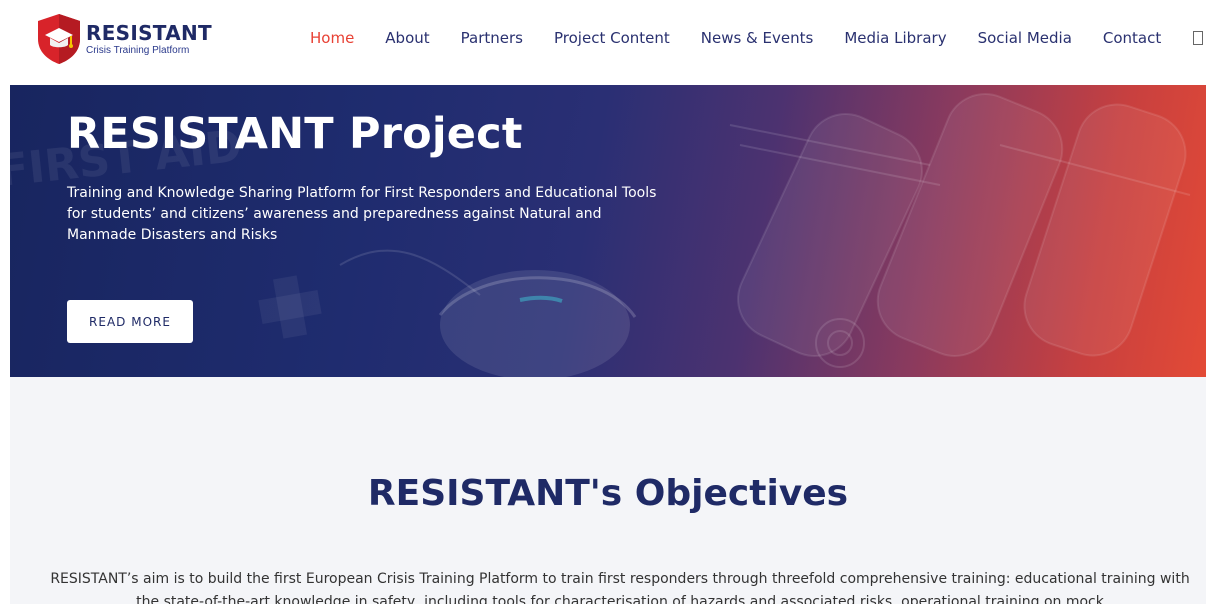  What do you see at coordinates (149, 32) in the screenshot?
I see `logo-title: RESISTANT` at bounding box center [149, 32].